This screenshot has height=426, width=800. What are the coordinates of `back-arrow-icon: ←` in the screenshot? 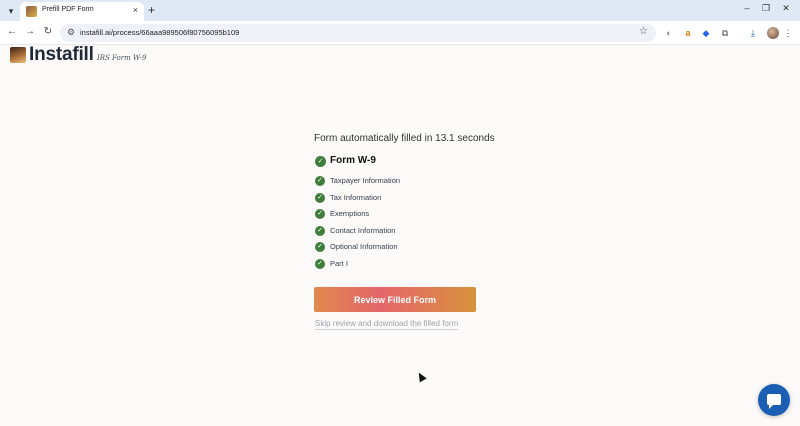 It's located at (12, 31).